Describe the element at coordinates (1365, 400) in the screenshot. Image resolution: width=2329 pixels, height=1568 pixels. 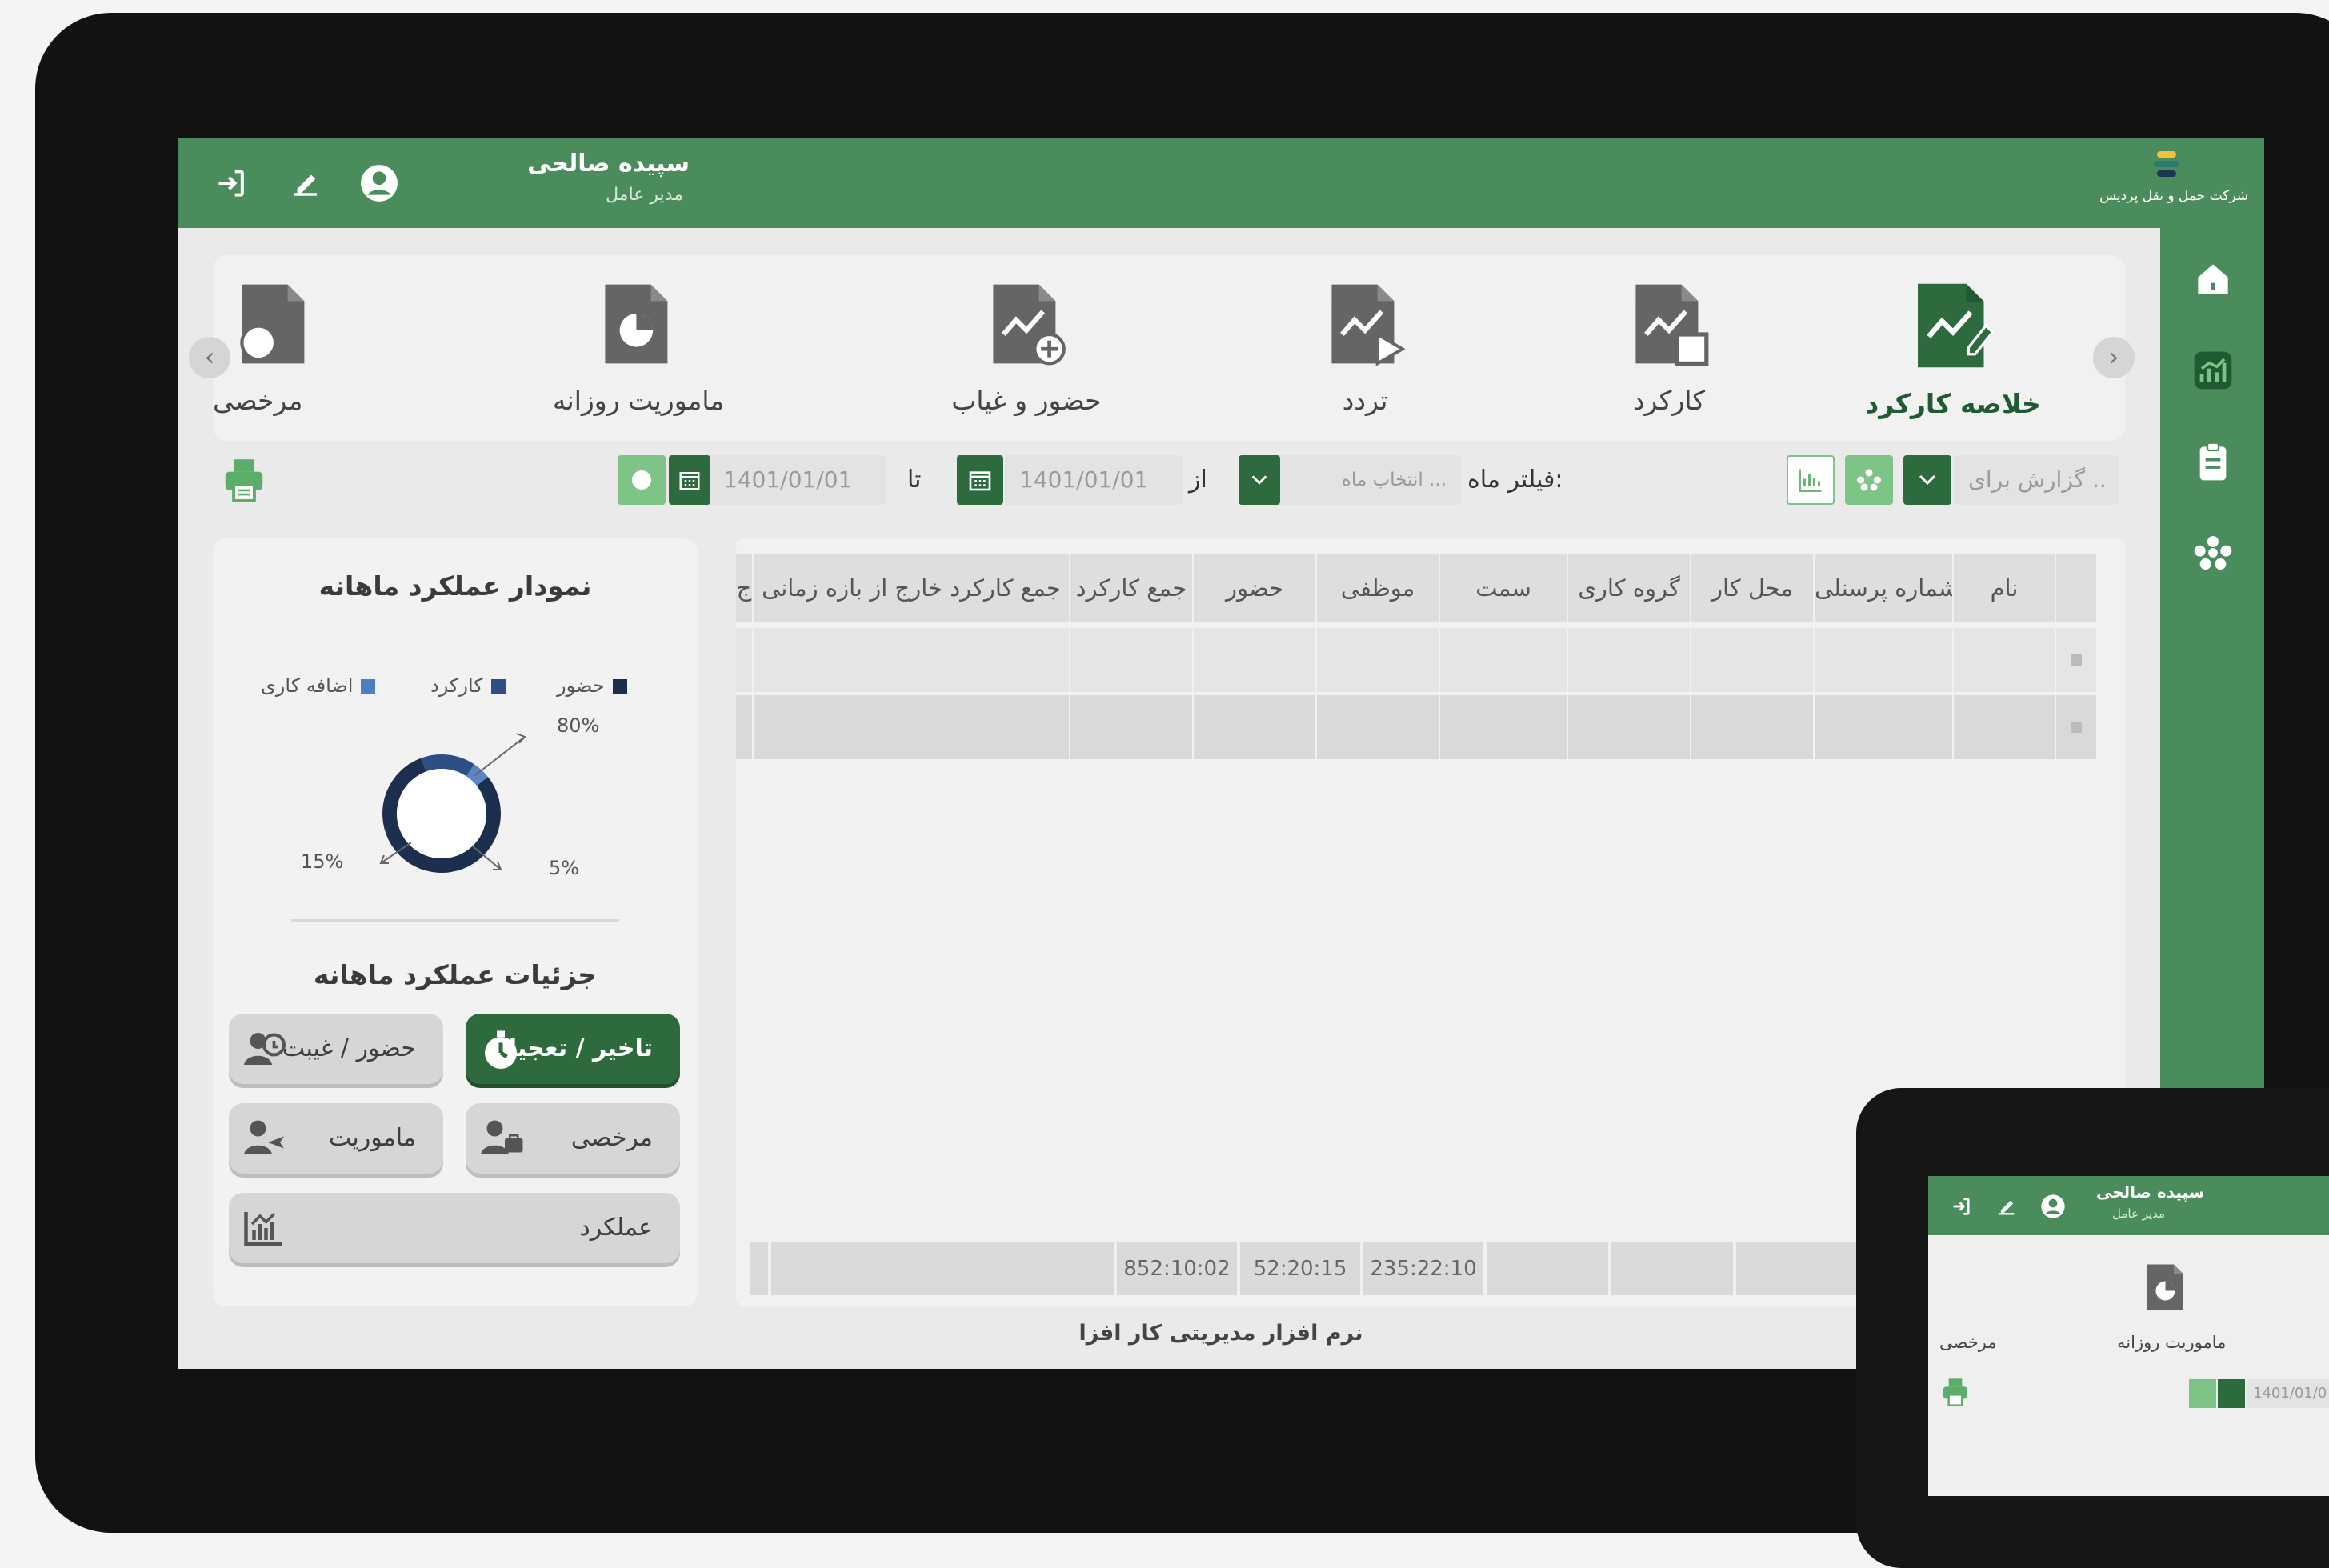
I see `nav-label: تردد` at that location.